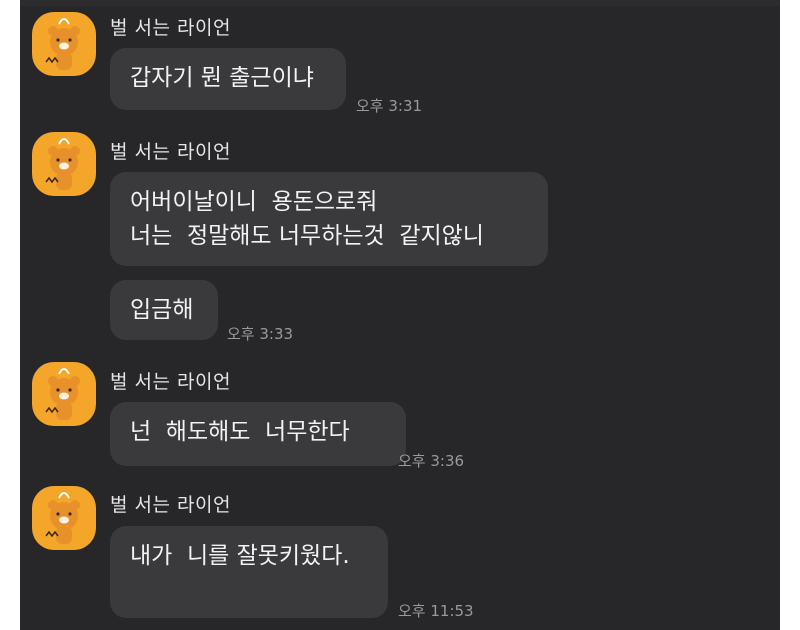 The image size is (800, 630). What do you see at coordinates (164, 310) in the screenshot?
I see `message-bubble: 입금해` at bounding box center [164, 310].